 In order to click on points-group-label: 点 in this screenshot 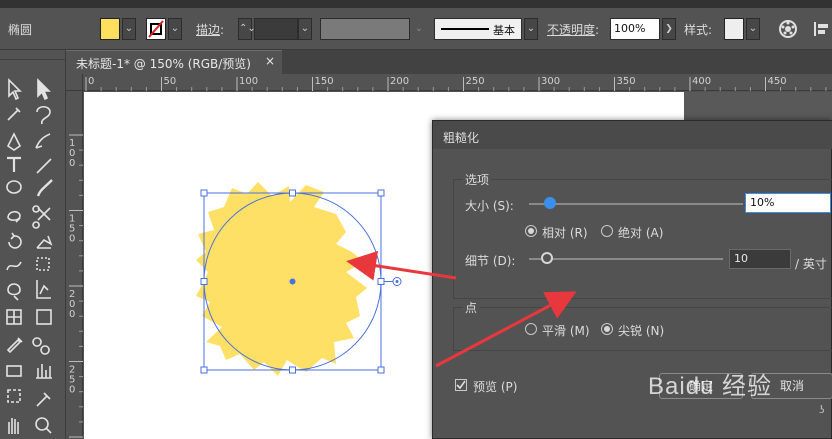, I will do `click(471, 307)`.